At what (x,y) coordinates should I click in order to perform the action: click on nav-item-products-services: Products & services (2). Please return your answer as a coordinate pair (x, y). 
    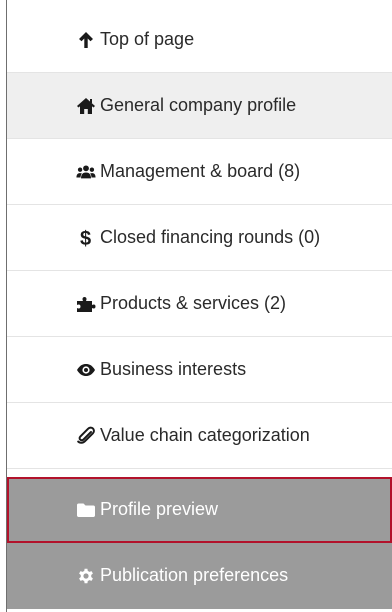
    Looking at the image, I should click on (199, 304).